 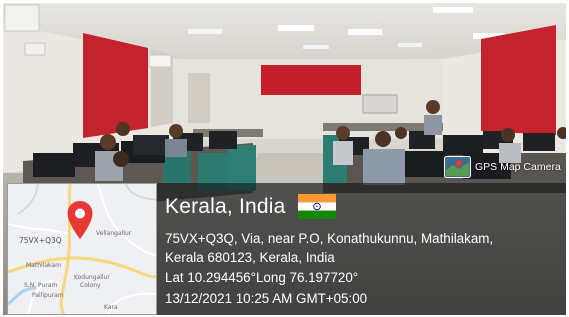 I want to click on map-place-label: Mathilakam, so click(x=43, y=265).